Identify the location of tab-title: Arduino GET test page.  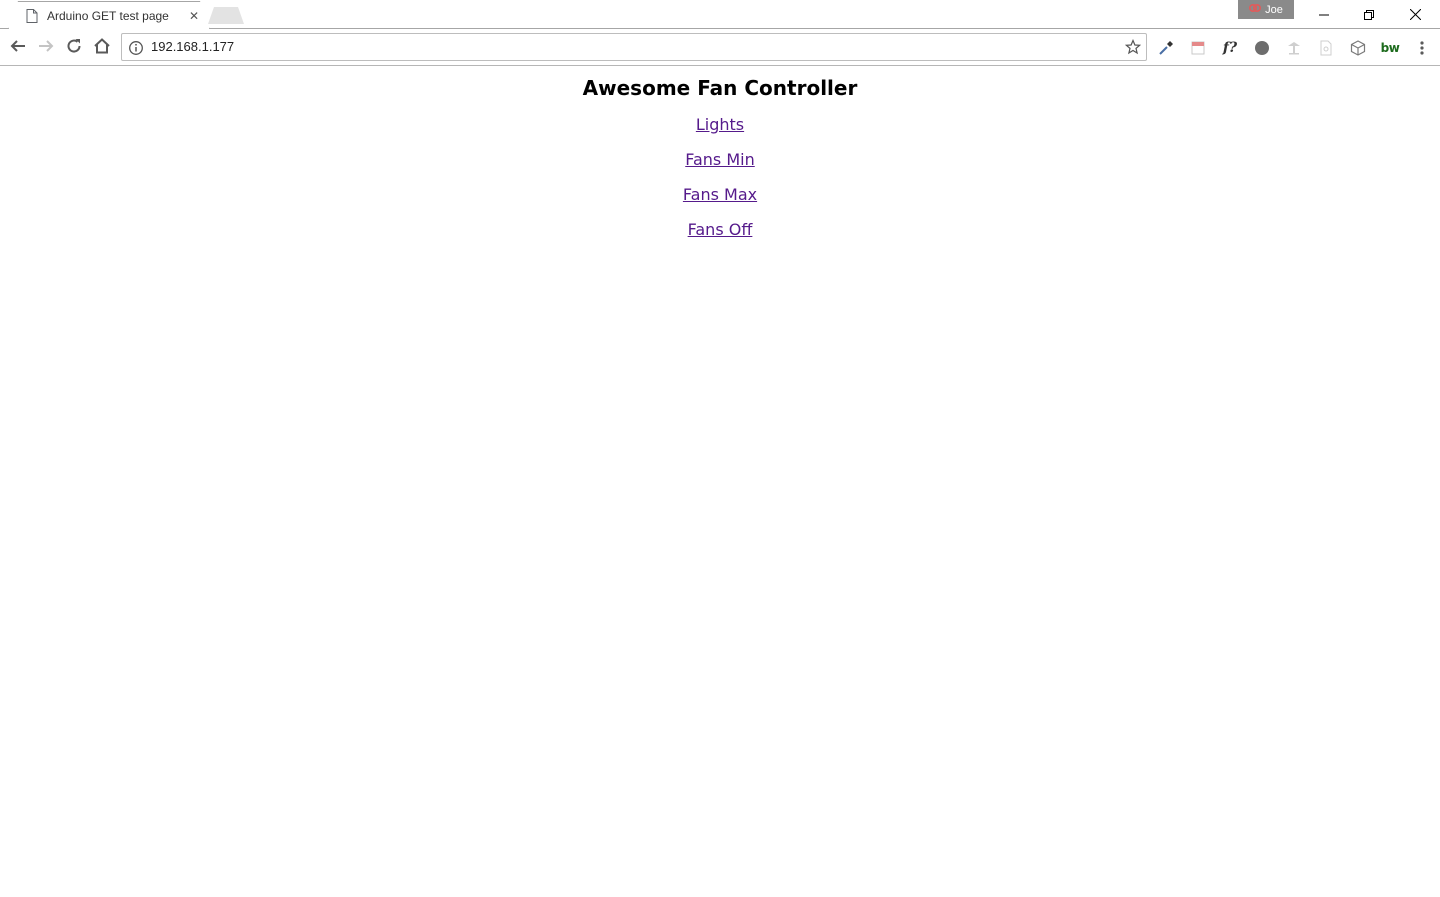
(108, 16).